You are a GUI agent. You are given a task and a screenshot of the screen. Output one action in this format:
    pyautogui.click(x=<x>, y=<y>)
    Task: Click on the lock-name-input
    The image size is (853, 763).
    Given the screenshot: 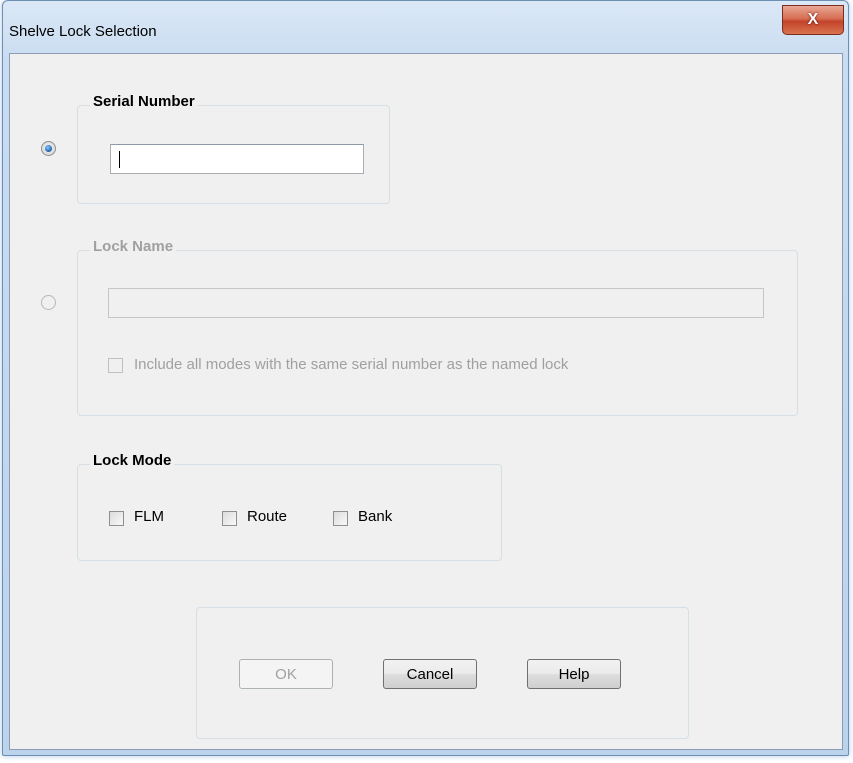 What is the action you would take?
    pyautogui.click(x=436, y=303)
    